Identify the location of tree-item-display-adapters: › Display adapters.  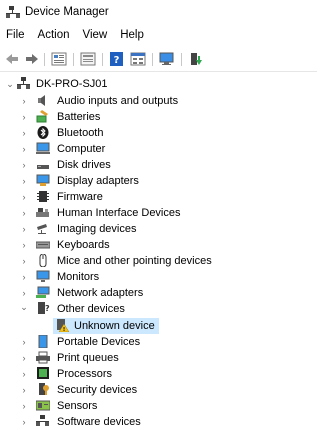
(158, 181).